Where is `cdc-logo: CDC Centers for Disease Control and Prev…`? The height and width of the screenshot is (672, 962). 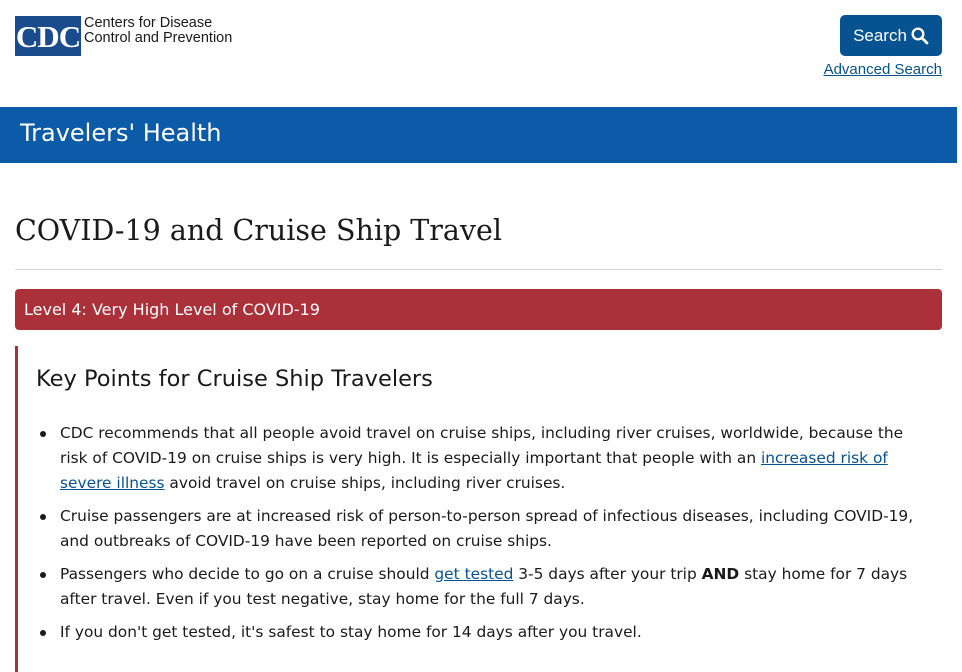 cdc-logo: CDC Centers for Disease Control and Prev… is located at coordinates (123, 36).